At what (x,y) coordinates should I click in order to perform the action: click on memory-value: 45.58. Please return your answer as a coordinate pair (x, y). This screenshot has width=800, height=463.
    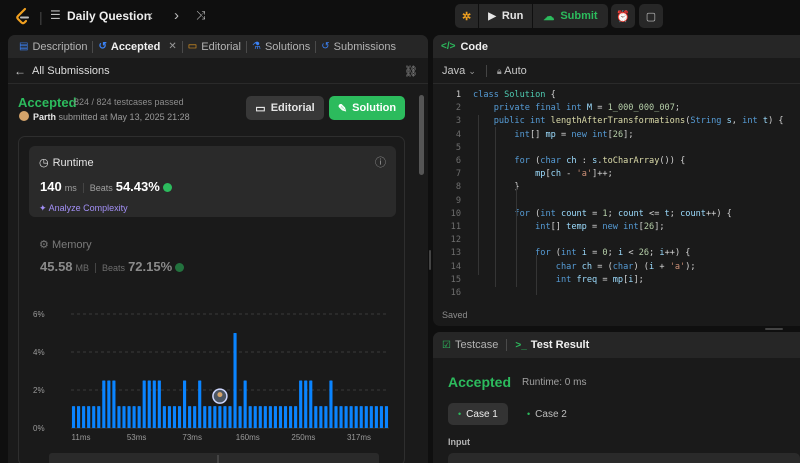
    Looking at the image, I should click on (56, 266).